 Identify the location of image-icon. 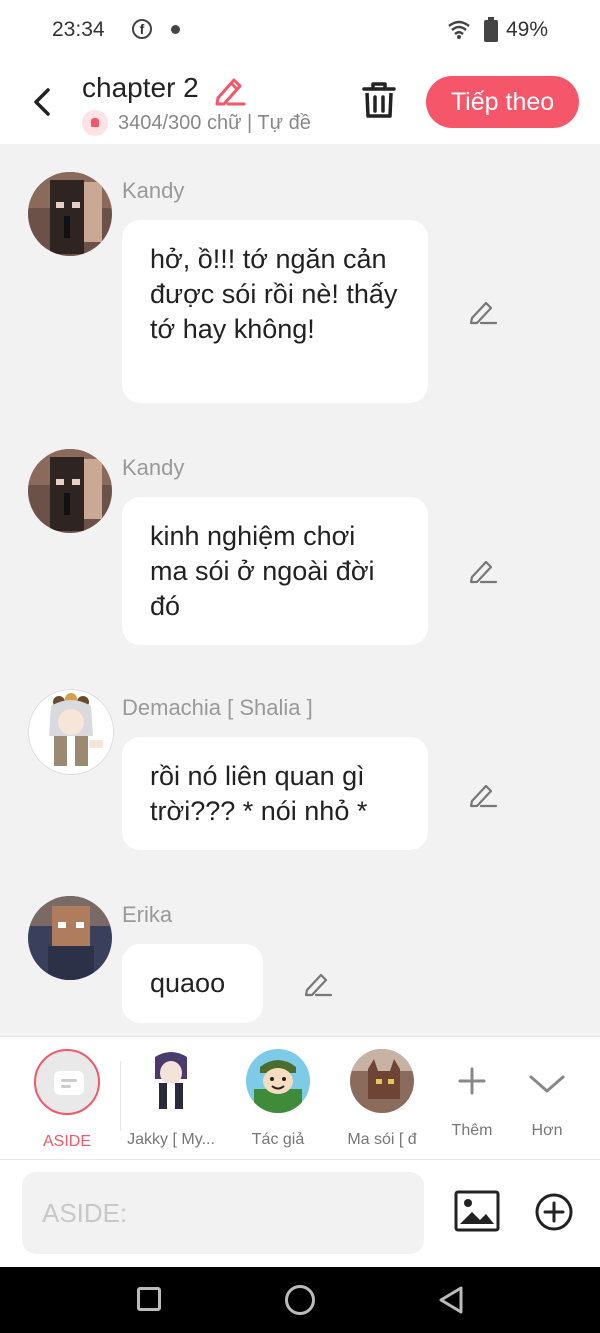
(477, 1211).